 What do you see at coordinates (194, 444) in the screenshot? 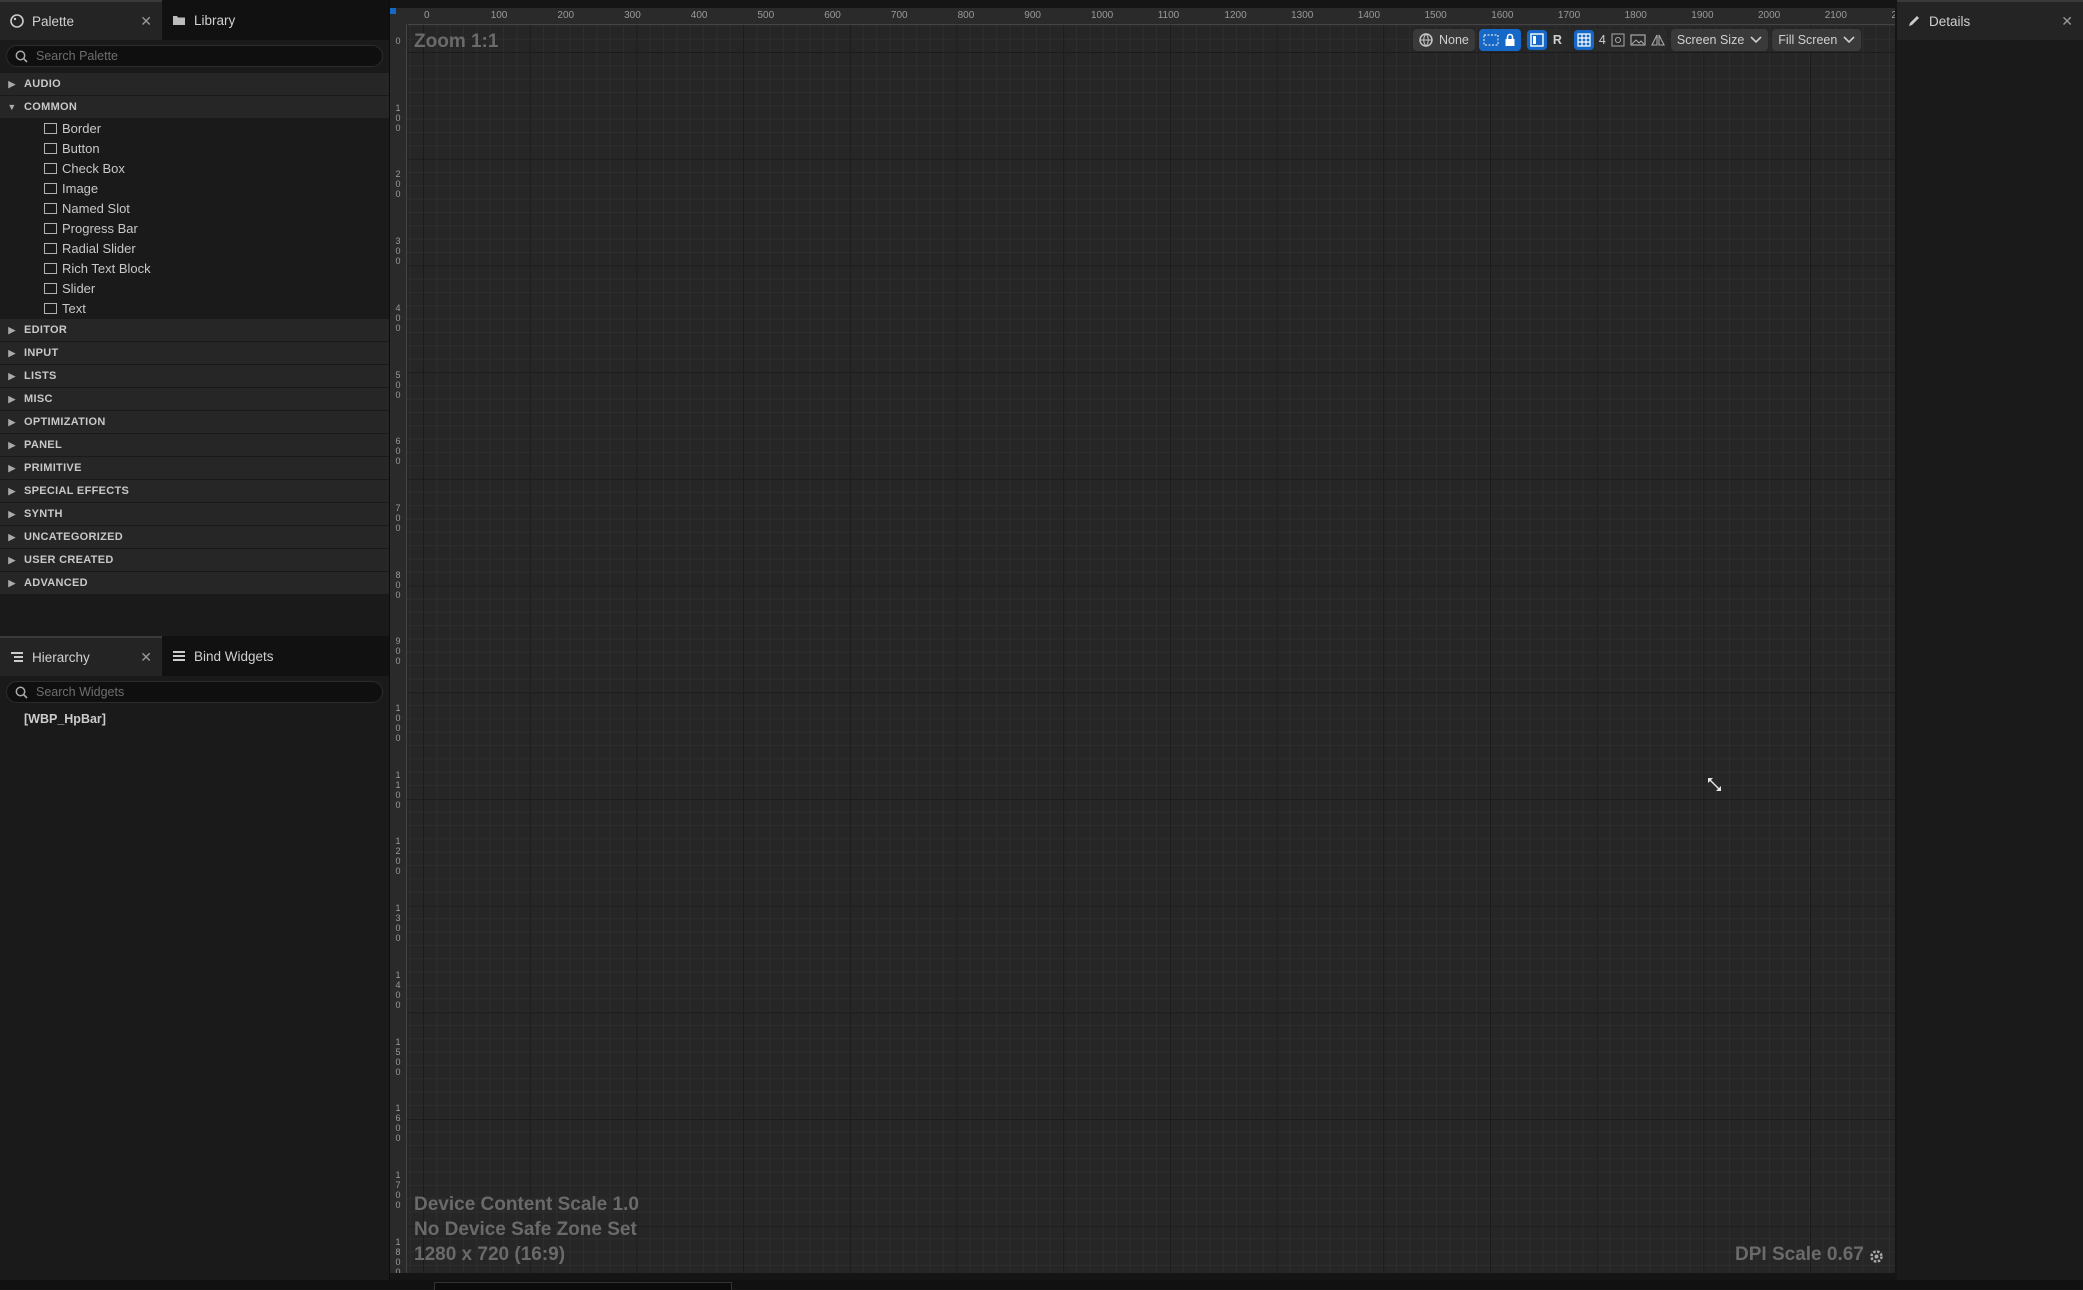
I see `palette-category: ▶ PANEL` at bounding box center [194, 444].